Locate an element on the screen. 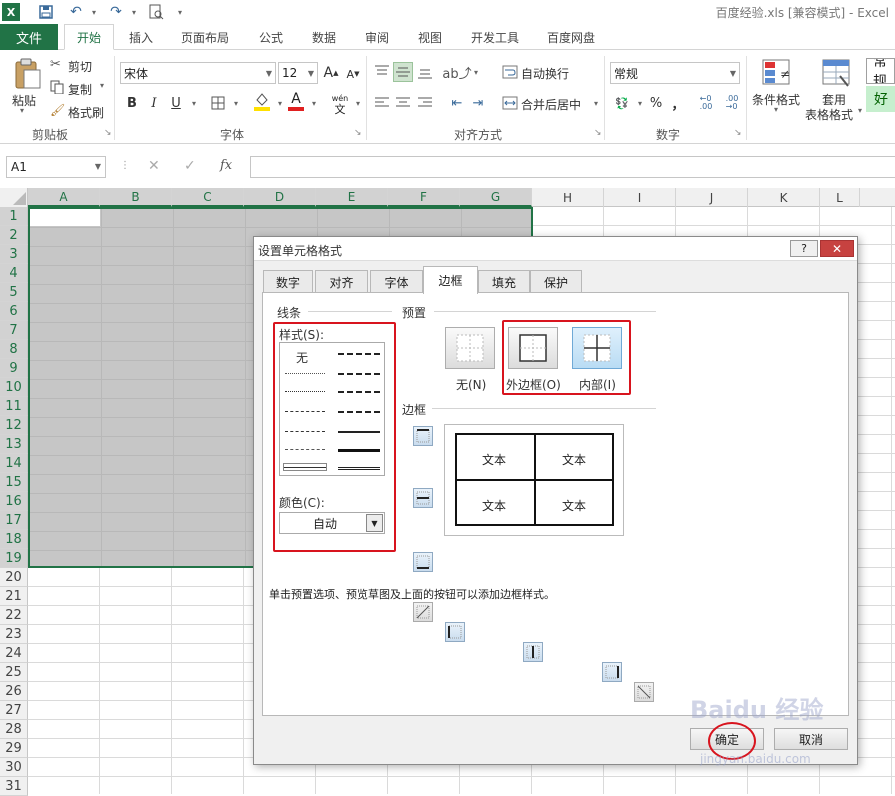  merge-center-icon is located at coordinates (510, 103).